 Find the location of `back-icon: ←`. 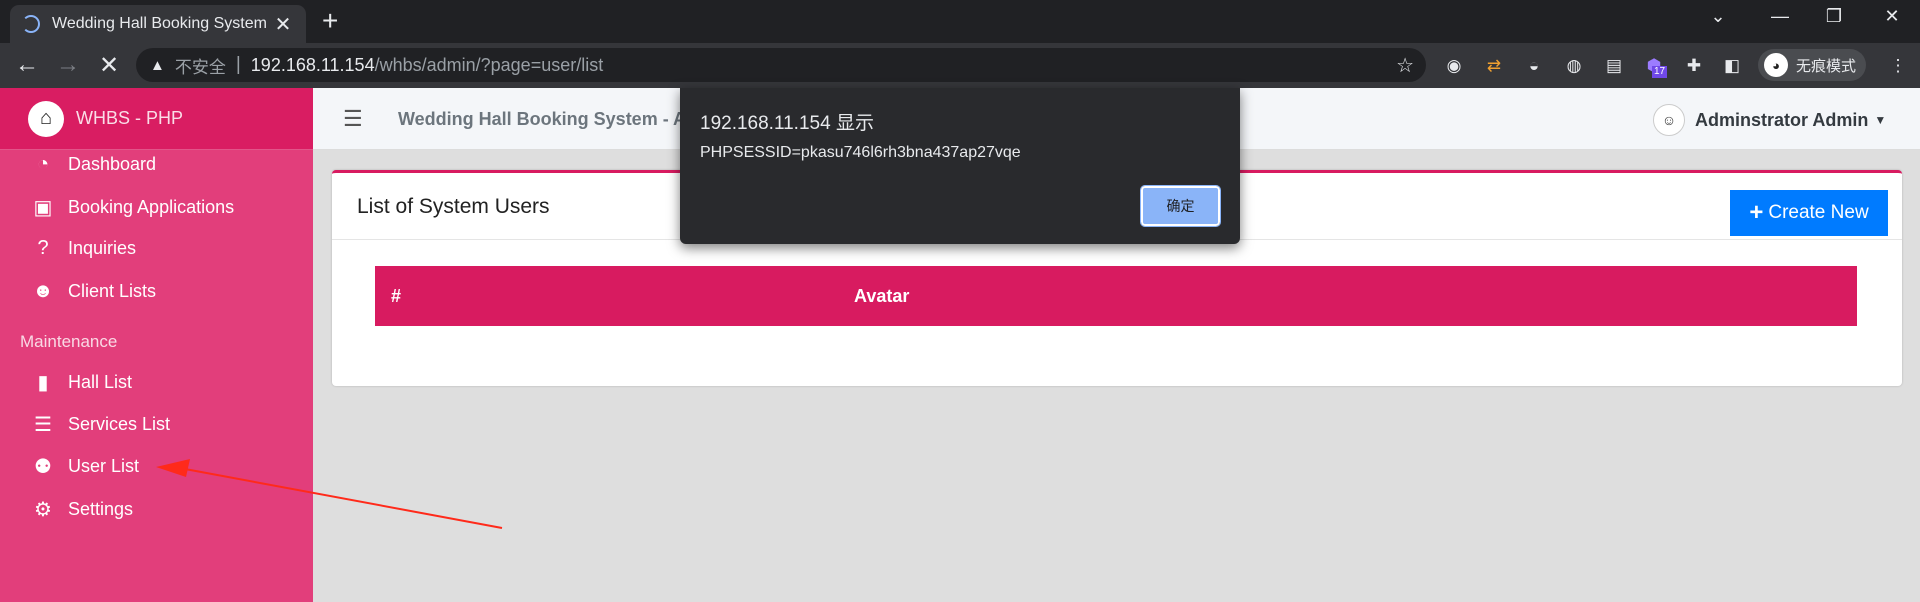

back-icon: ← is located at coordinates (27, 65).